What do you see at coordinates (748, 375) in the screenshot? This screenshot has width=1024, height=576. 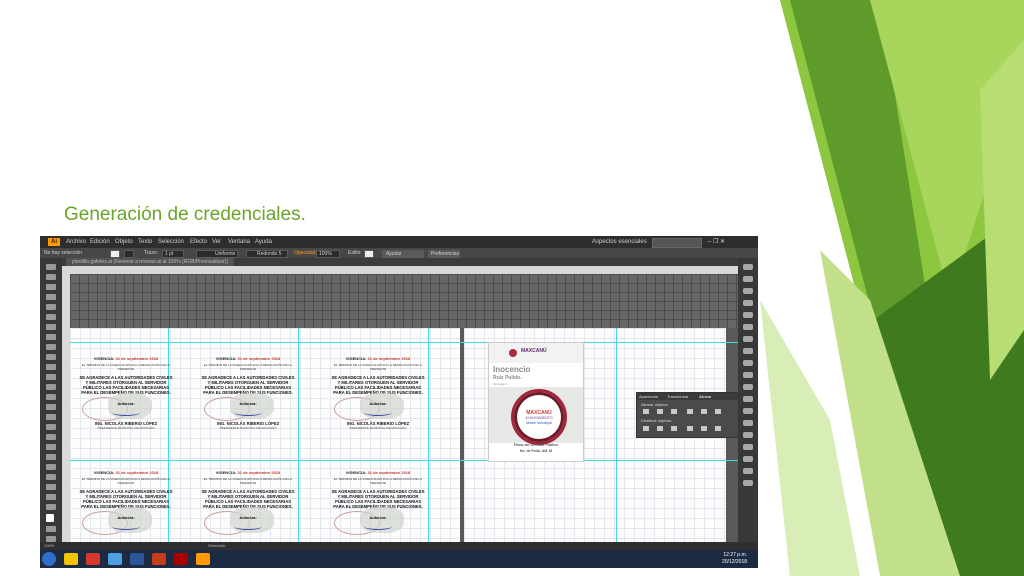 I see `graphic-styles-panel-icon` at bounding box center [748, 375].